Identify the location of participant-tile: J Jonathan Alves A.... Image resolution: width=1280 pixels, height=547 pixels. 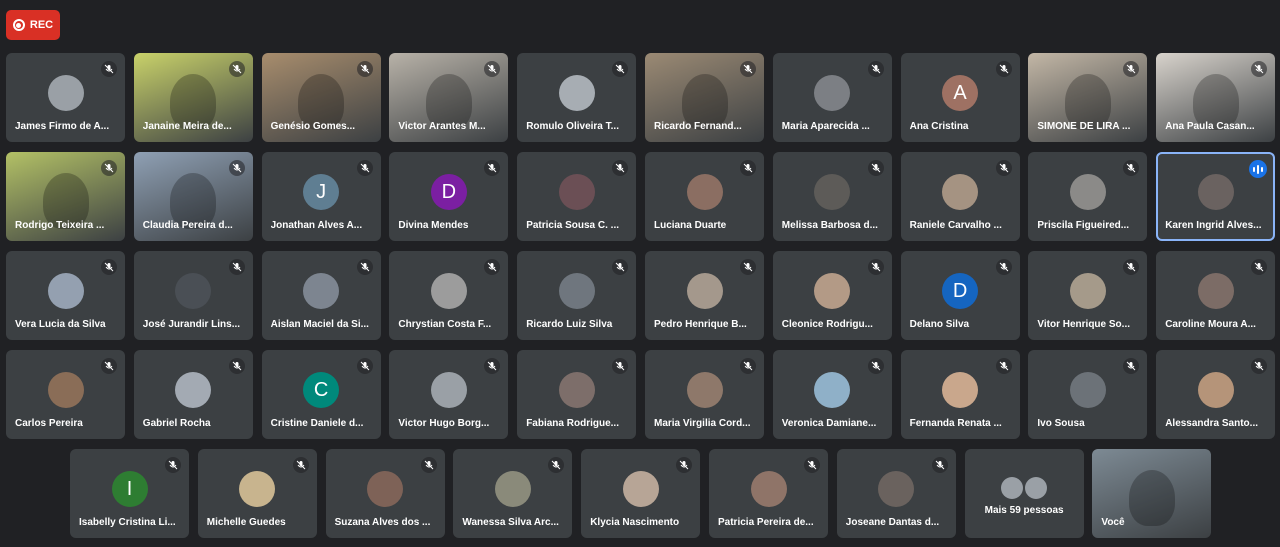
(321, 196).